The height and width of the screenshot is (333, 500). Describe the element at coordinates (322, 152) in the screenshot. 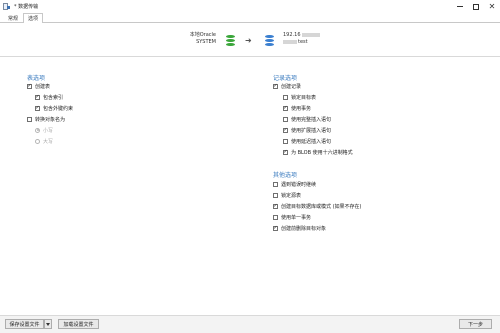

I see `option-label: 为 BLOB 使用十六进制格式` at that location.